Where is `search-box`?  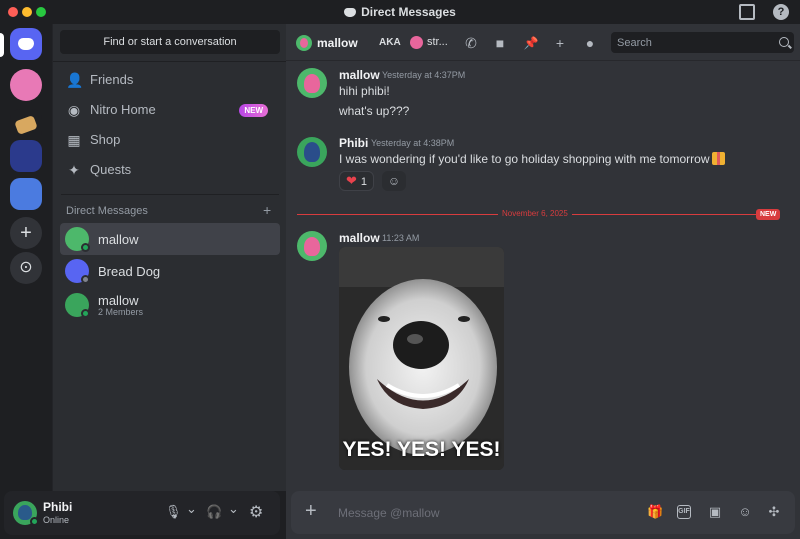 search-box is located at coordinates (702, 42).